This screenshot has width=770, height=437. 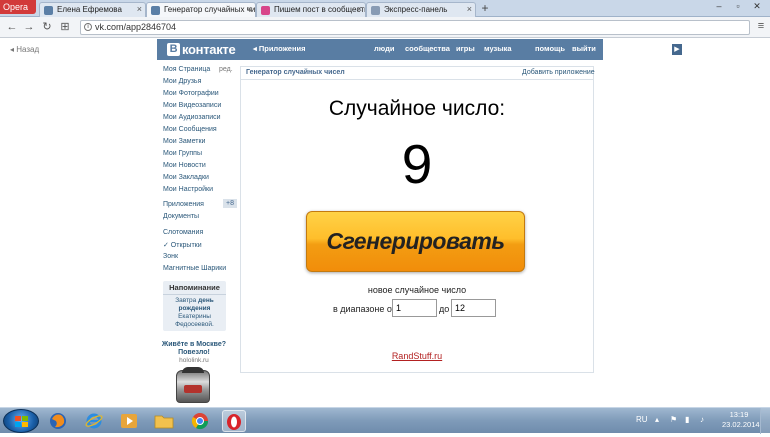 I want to click on sidebar-item-settings: Мои Настройки, so click(x=188, y=189).